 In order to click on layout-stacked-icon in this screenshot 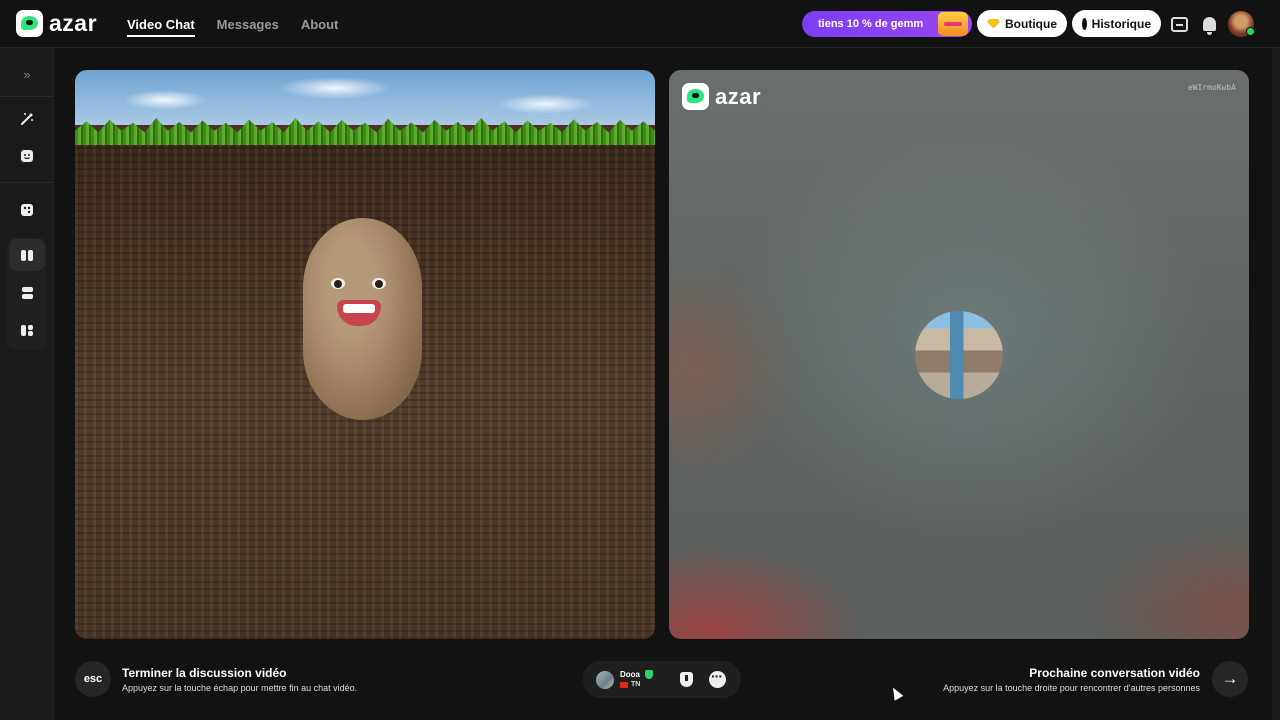, I will do `click(27, 293)`.